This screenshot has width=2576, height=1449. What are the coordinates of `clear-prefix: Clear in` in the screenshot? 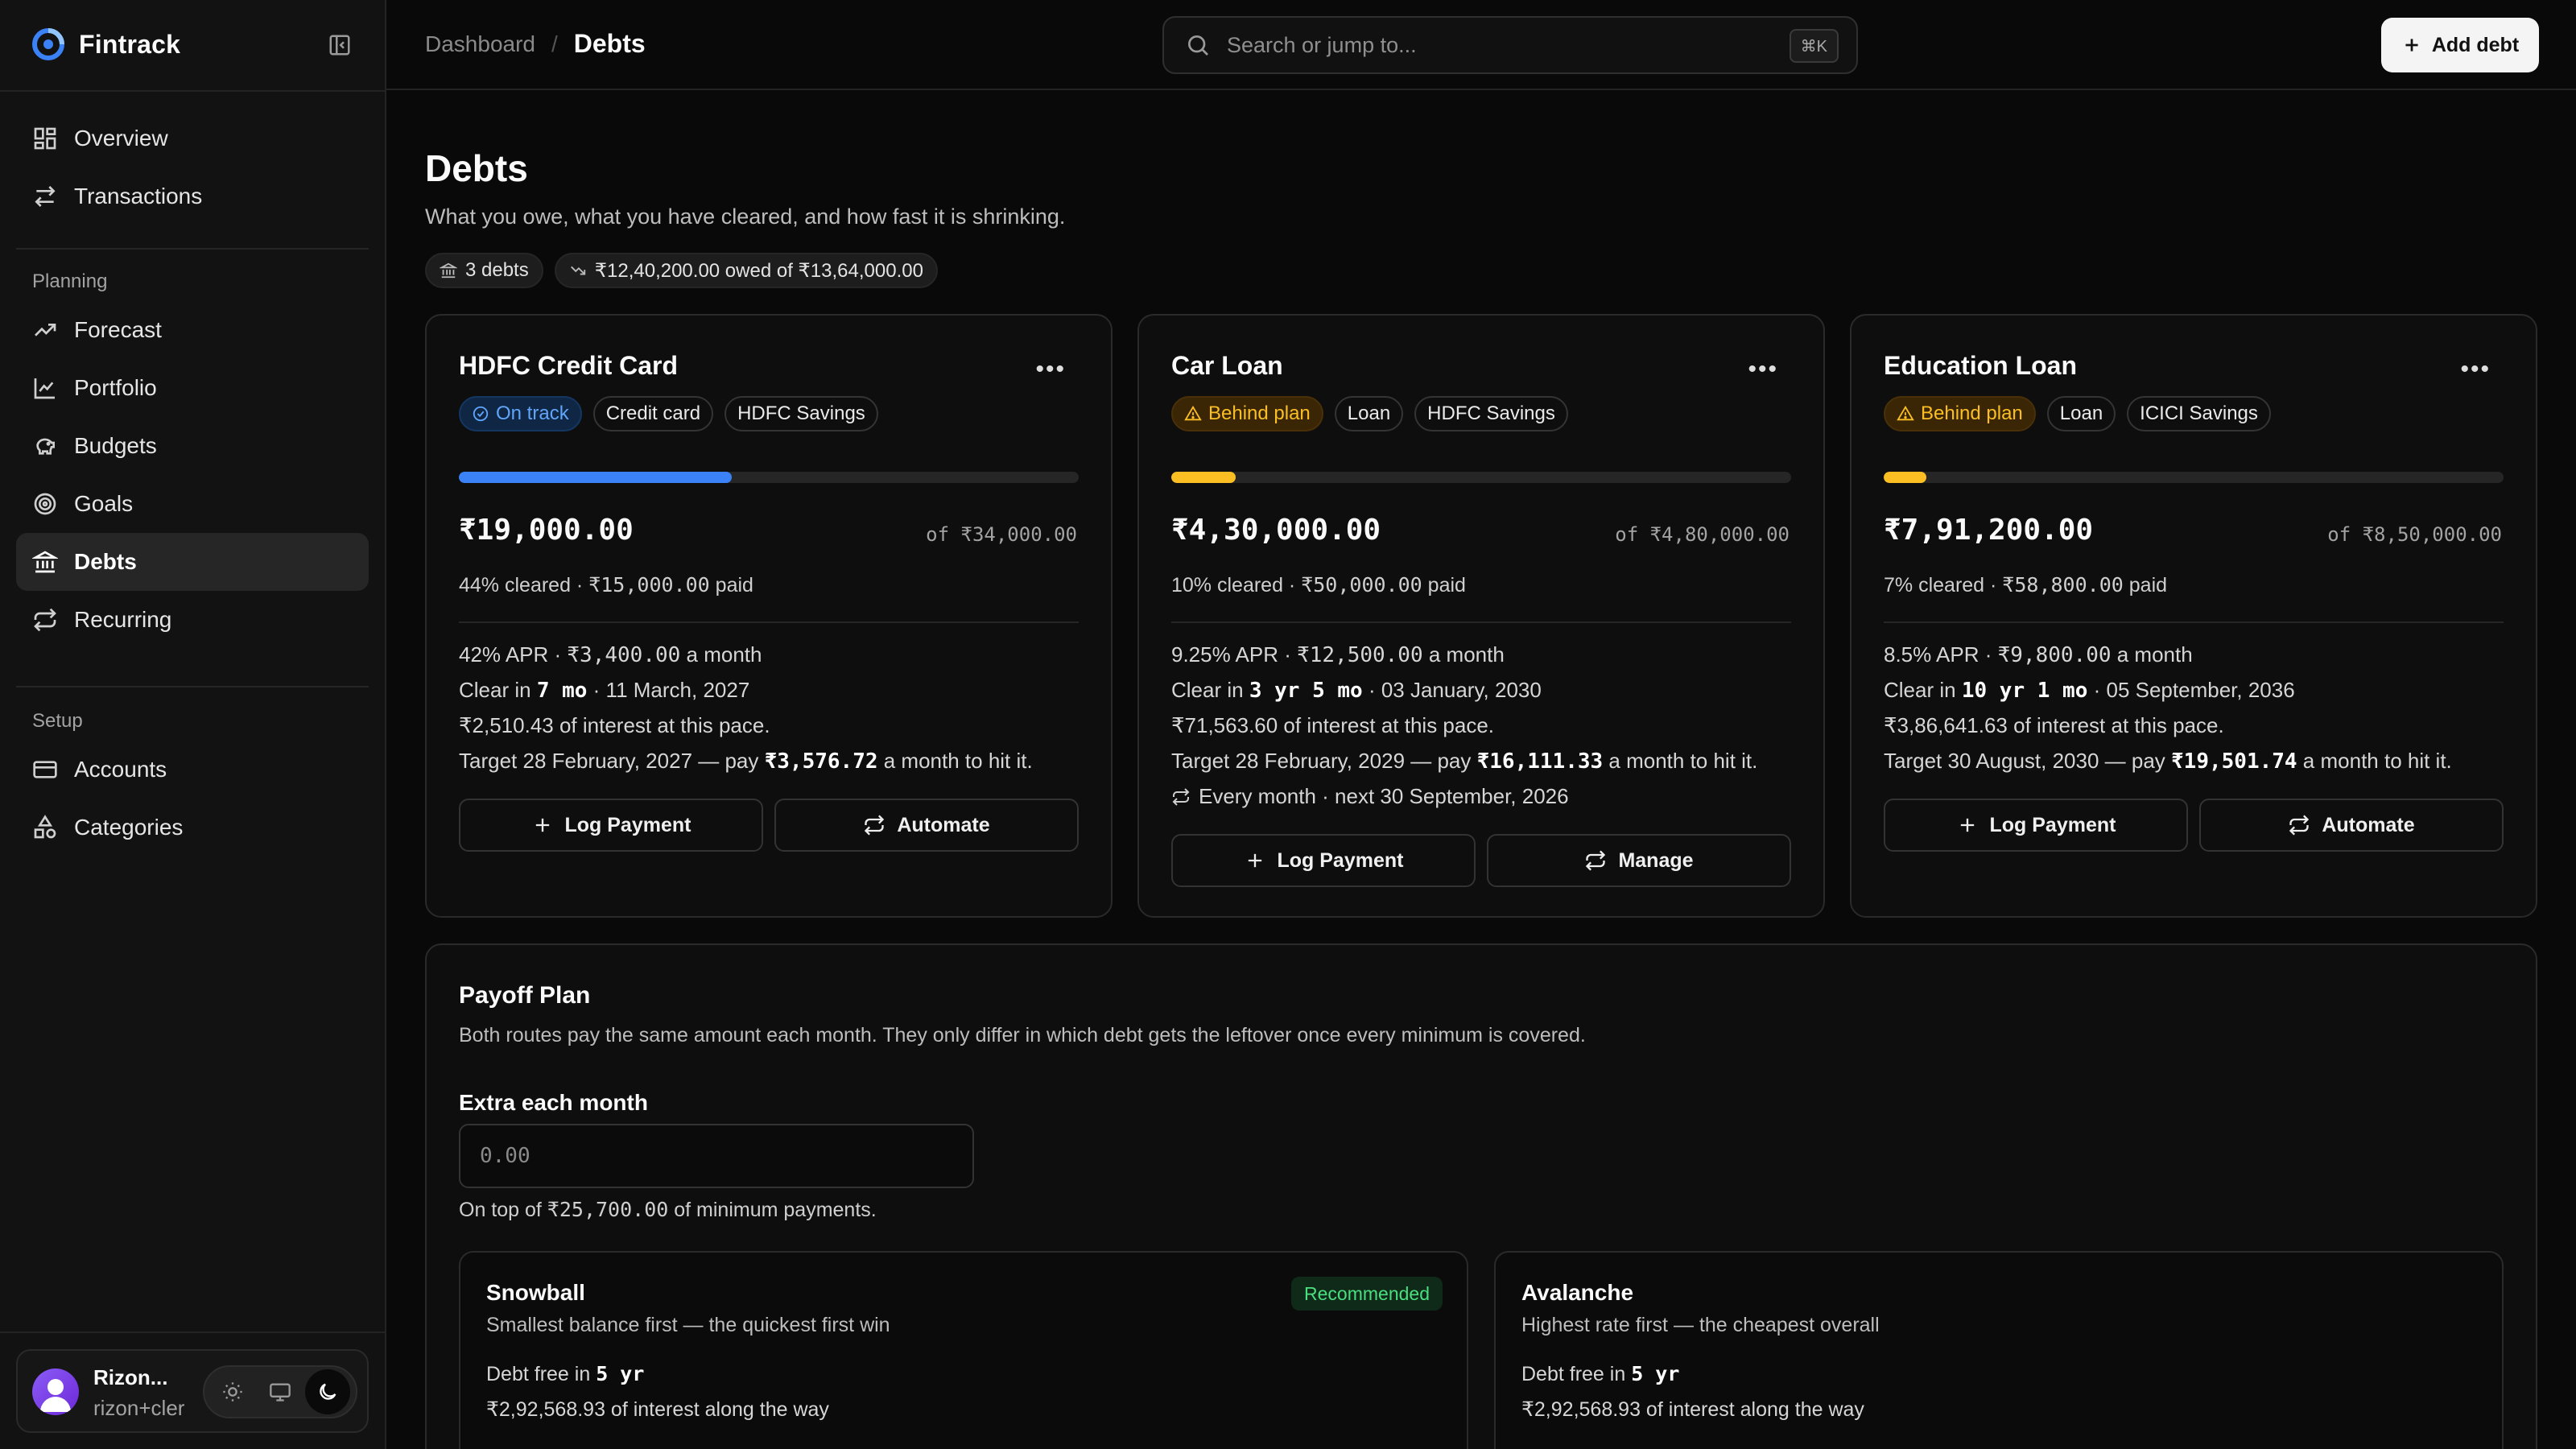 It's located at (1923, 690).